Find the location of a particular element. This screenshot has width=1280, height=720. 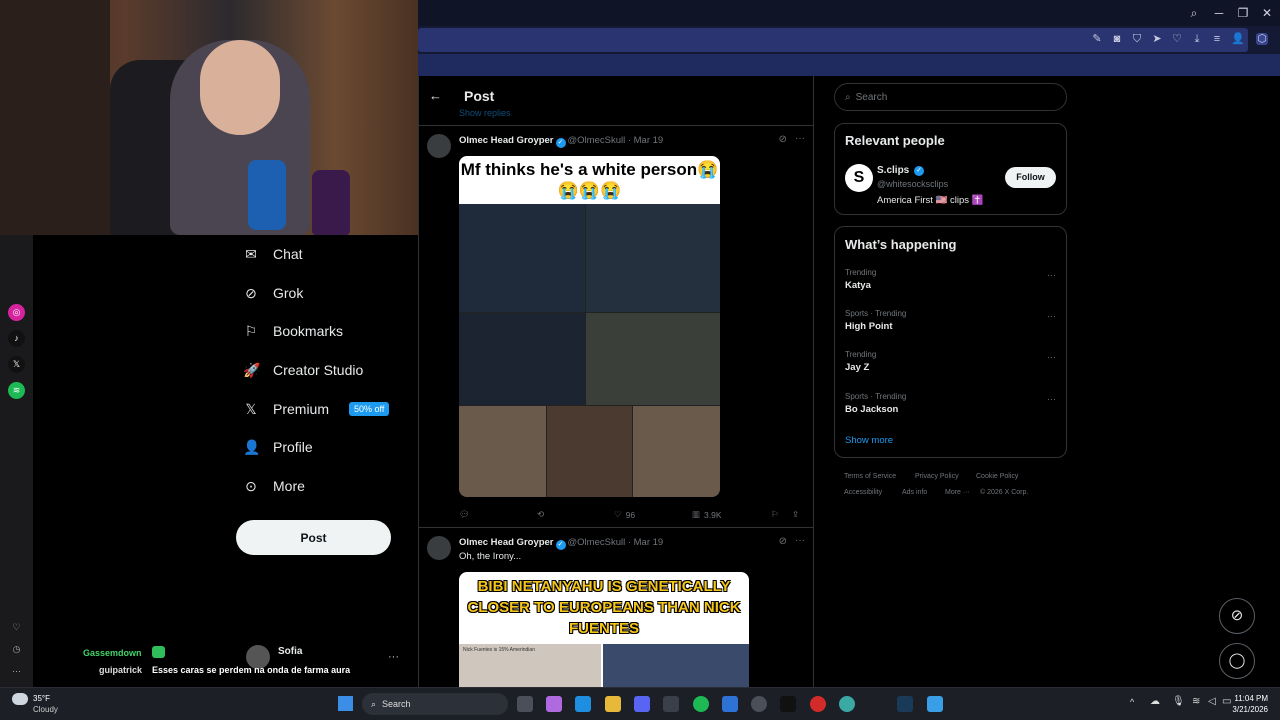

sidebar-item-creator-studio: 🚀 Creator Studio is located at coordinates (303, 370).